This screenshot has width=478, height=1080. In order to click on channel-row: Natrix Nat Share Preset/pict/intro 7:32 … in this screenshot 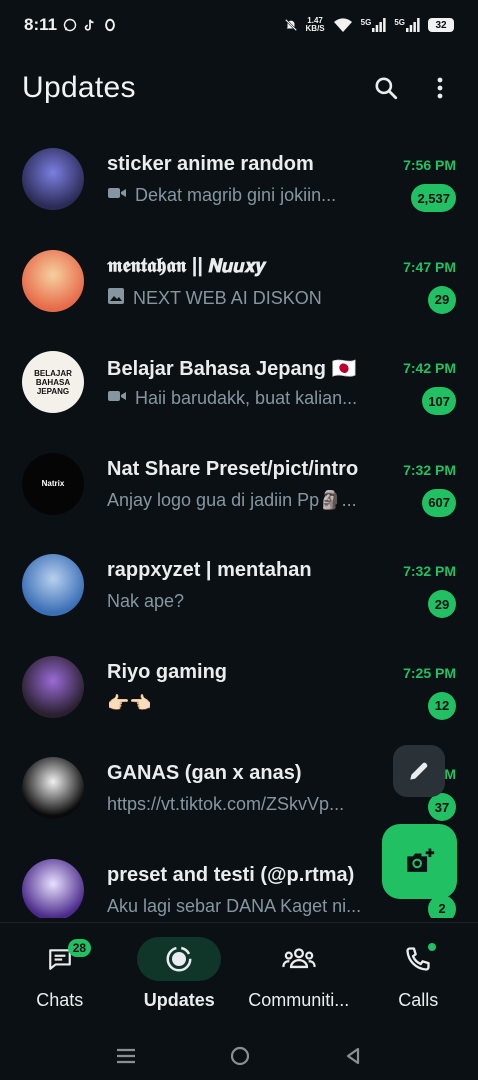, I will do `click(239, 484)`.